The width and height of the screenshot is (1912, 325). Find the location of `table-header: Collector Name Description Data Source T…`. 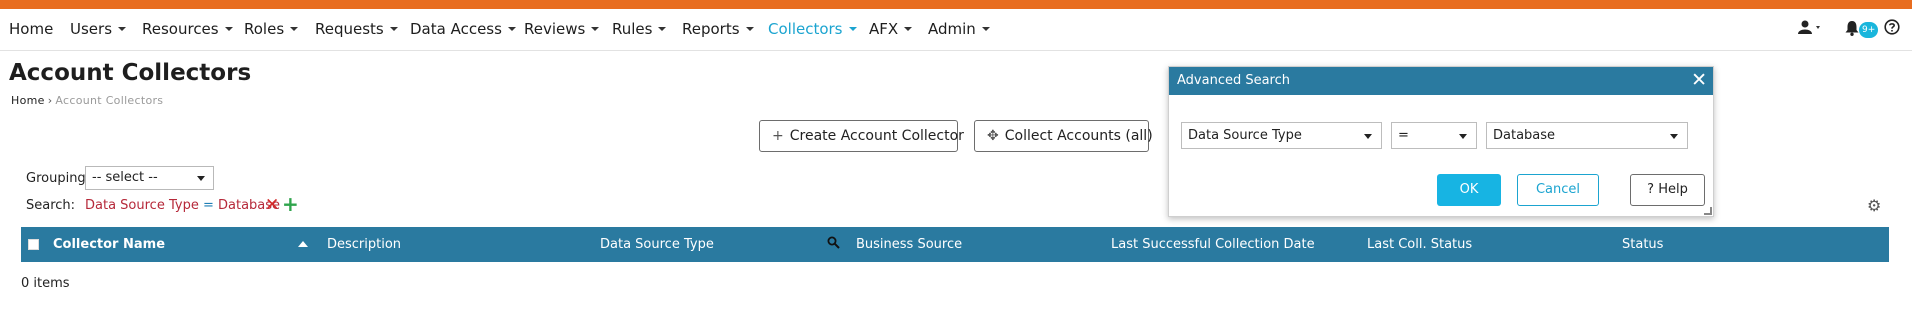

table-header: Collector Name Description Data Source T… is located at coordinates (955, 244).